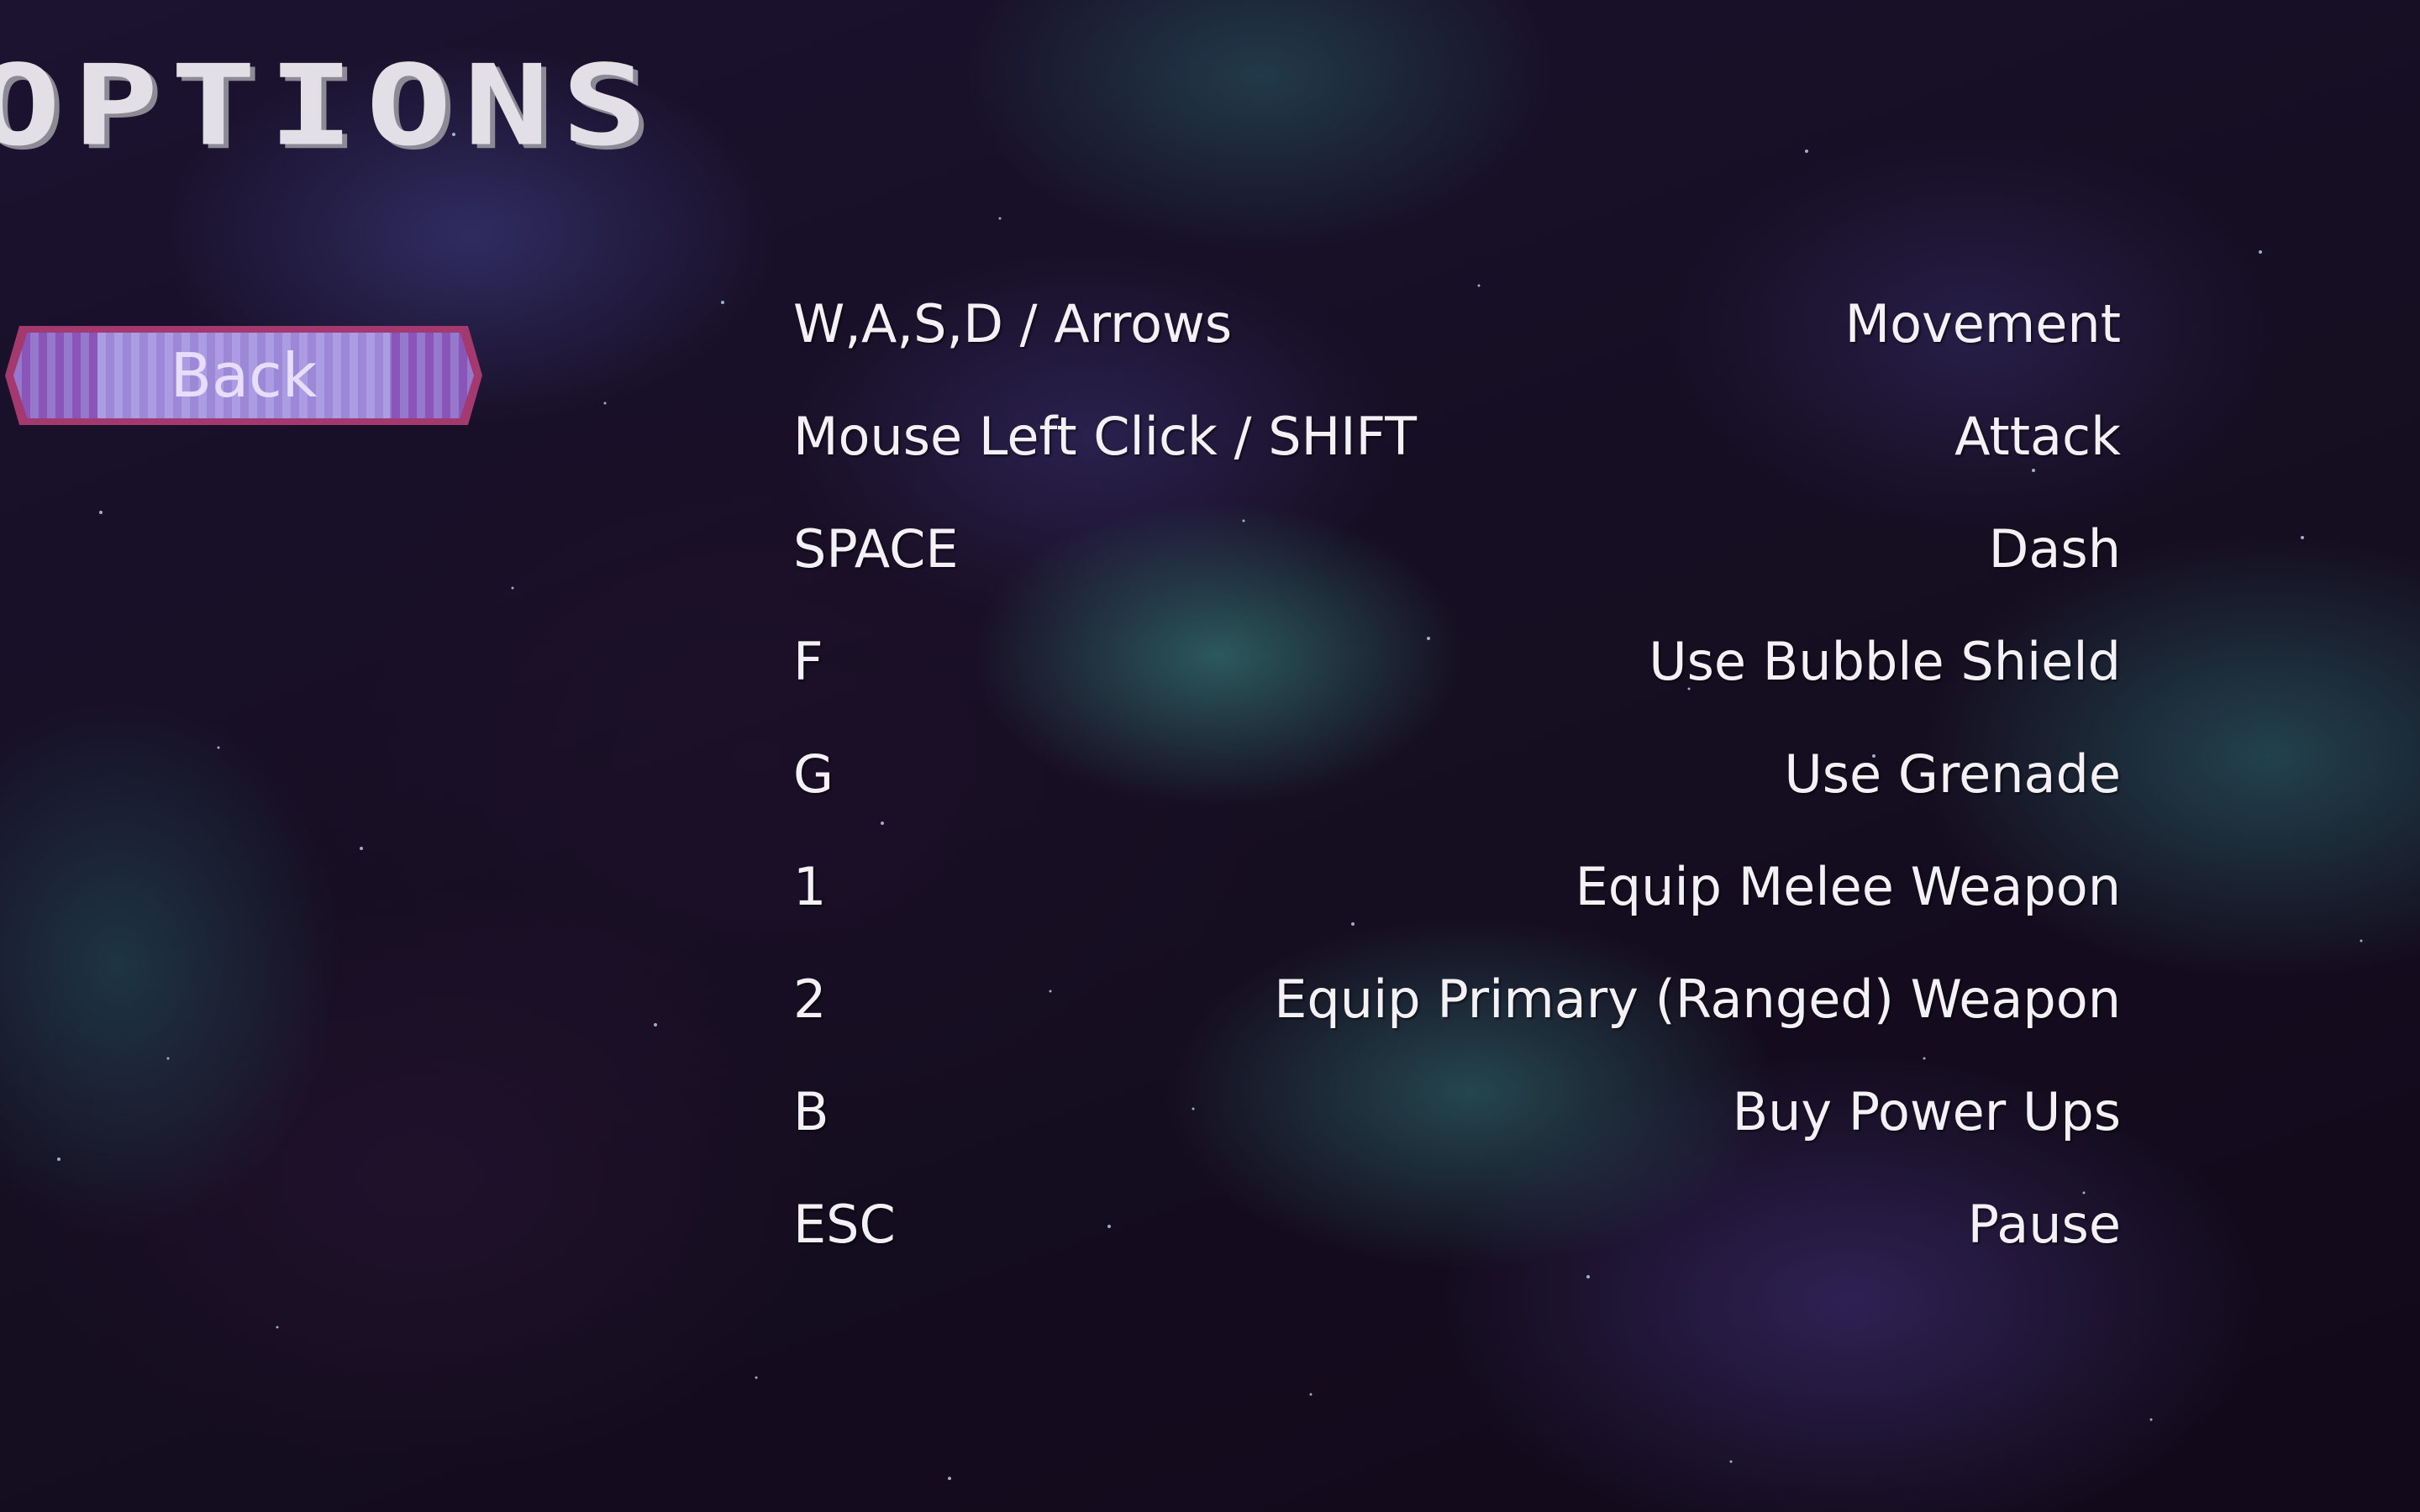 This screenshot has height=1512, width=2420. I want to click on control-key: Mouse Left Click / SHIFT, so click(1105, 436).